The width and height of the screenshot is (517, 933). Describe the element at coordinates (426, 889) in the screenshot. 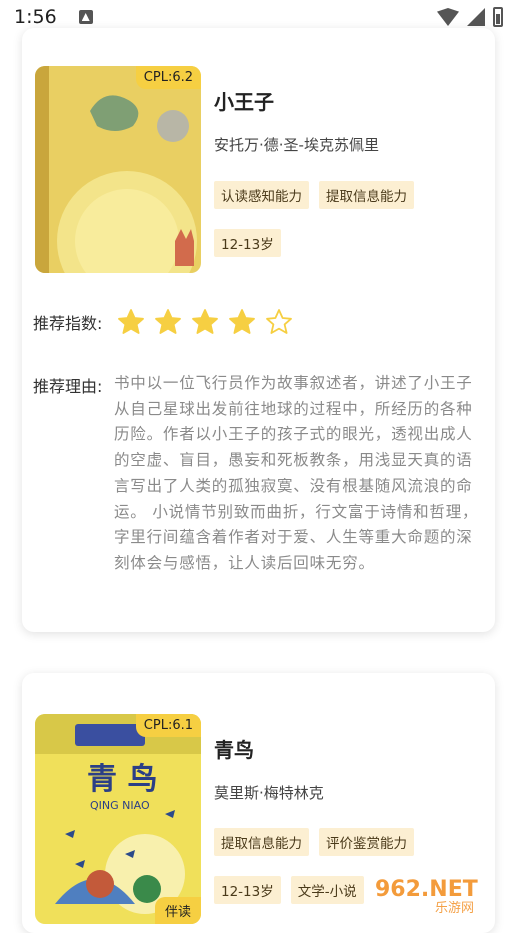

I see `svg-text: 962.NET` at that location.